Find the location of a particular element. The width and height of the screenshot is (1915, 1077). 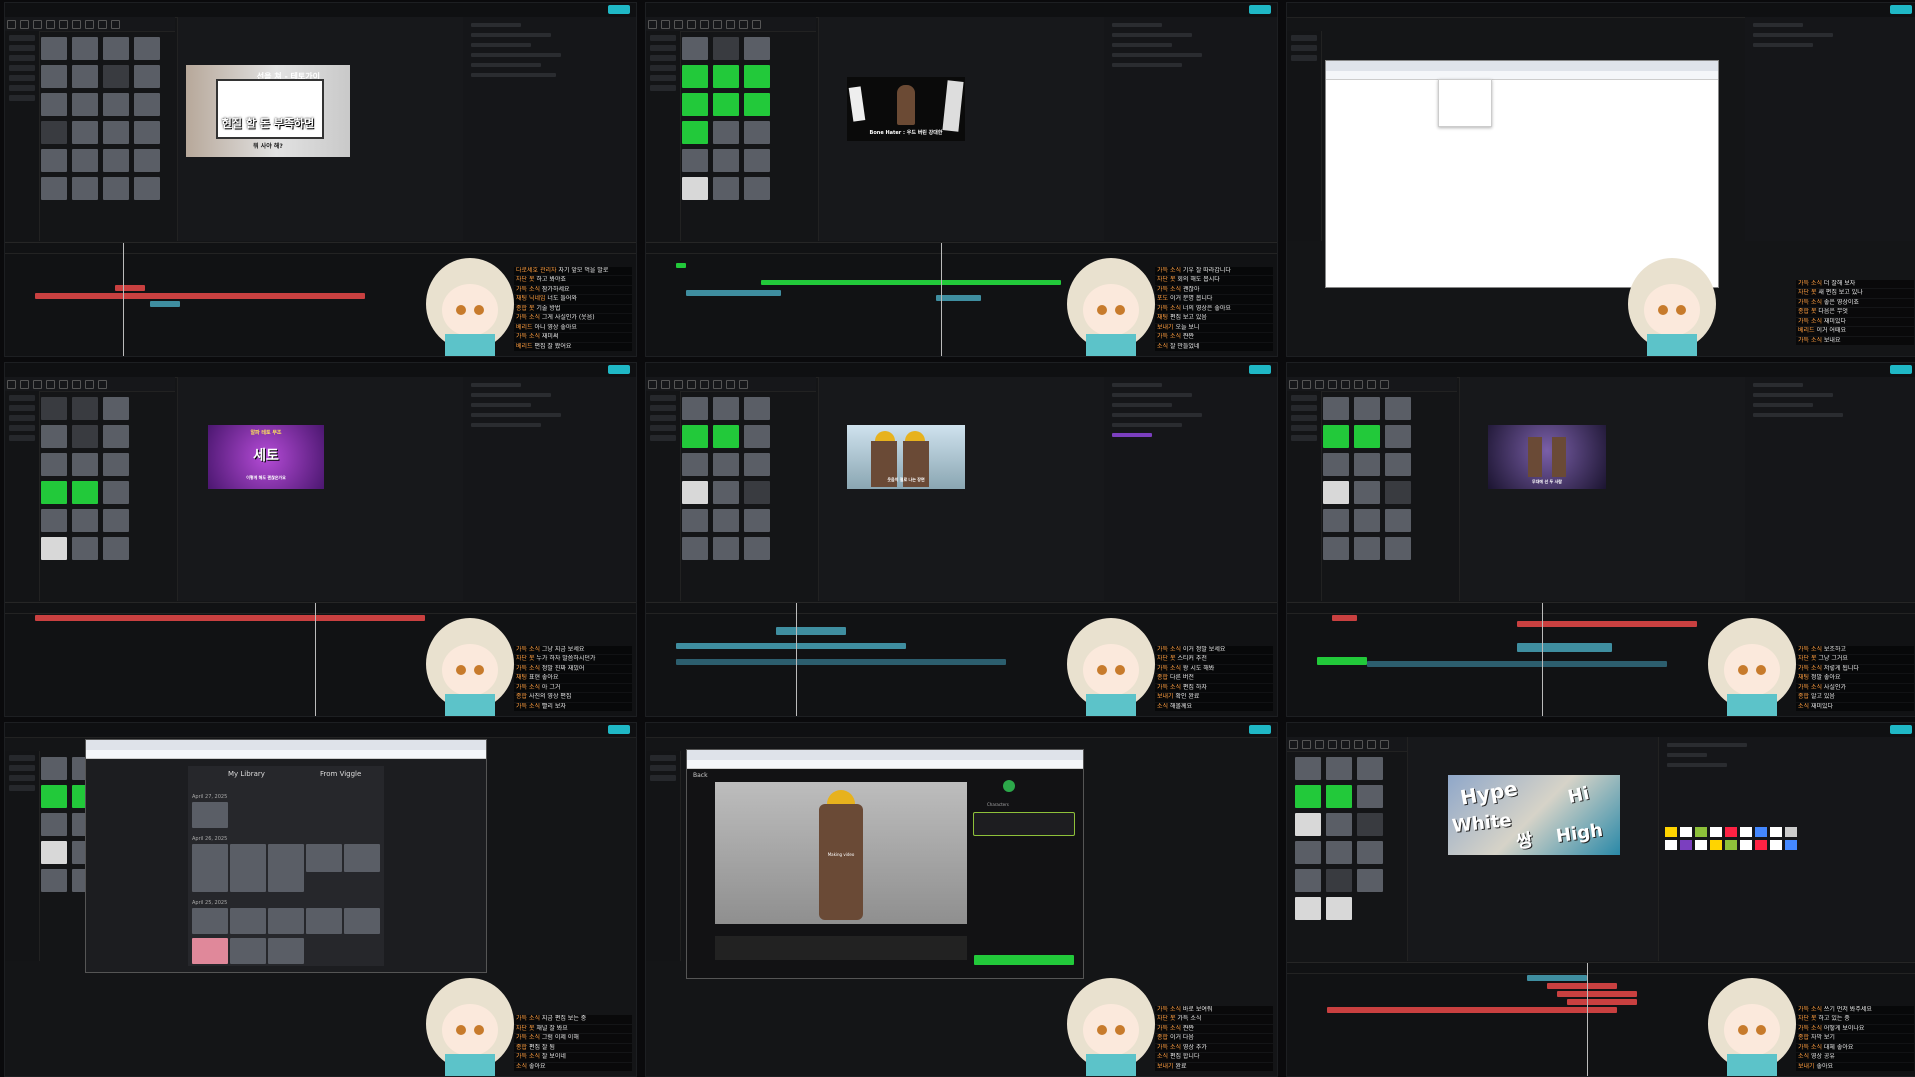

video-preview: 무대에 선 두 사람 is located at coordinates (1547, 457).